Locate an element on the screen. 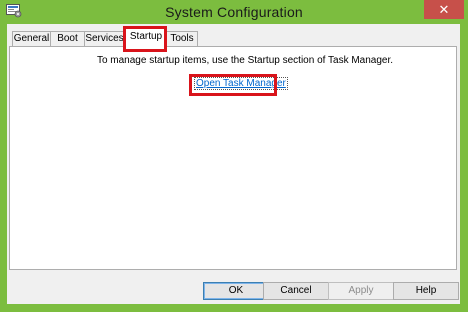 This screenshot has width=468, height=312. cancel-button: Cancel is located at coordinates (296, 291).